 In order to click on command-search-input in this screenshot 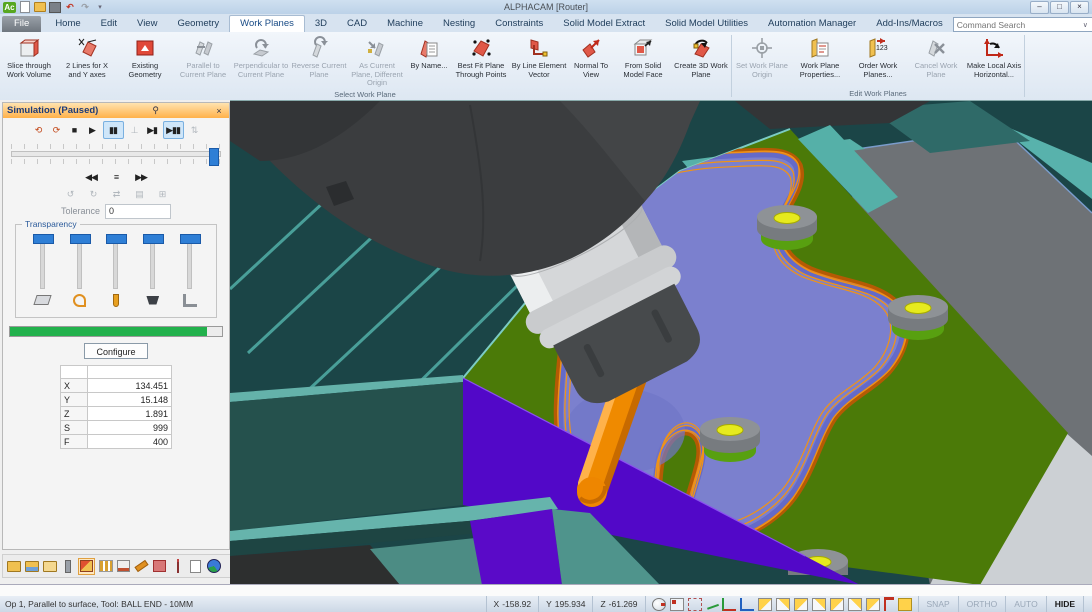, I will do `click(1022, 24)`.